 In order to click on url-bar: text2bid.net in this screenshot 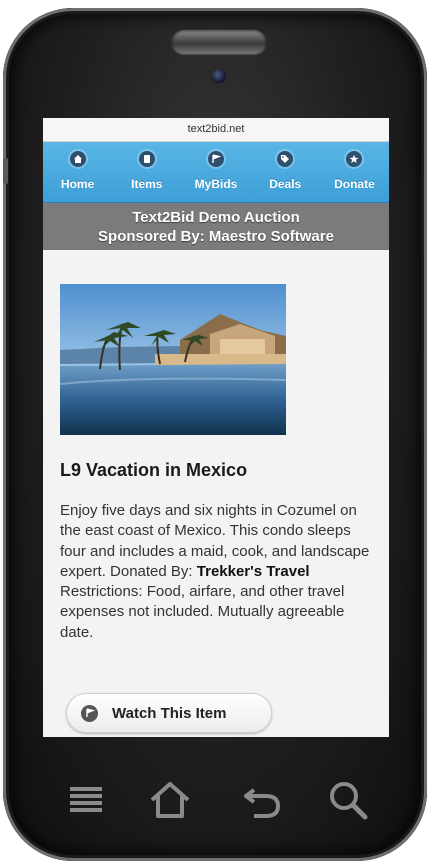, I will do `click(216, 130)`.